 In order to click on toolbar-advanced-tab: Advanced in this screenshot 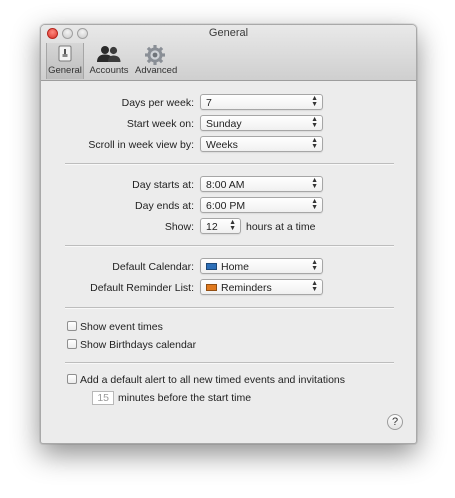, I will do `click(156, 61)`.